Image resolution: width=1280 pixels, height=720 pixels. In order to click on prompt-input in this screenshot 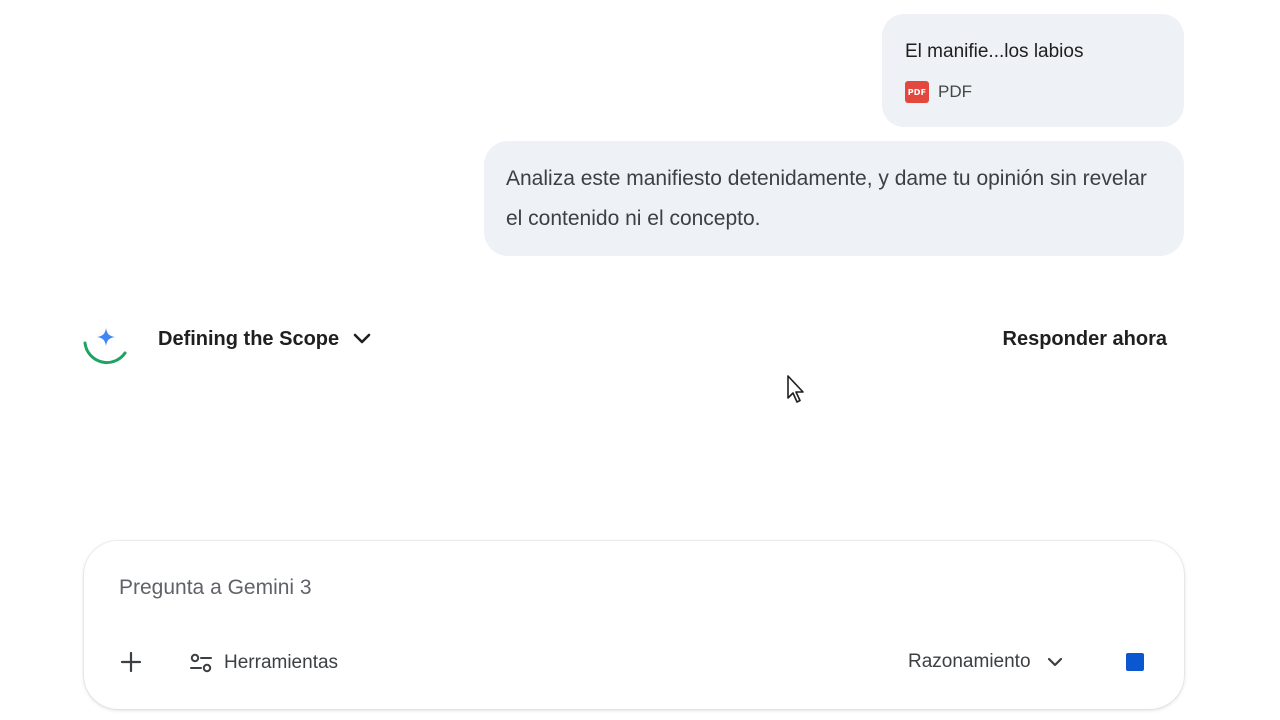, I will do `click(569, 588)`.